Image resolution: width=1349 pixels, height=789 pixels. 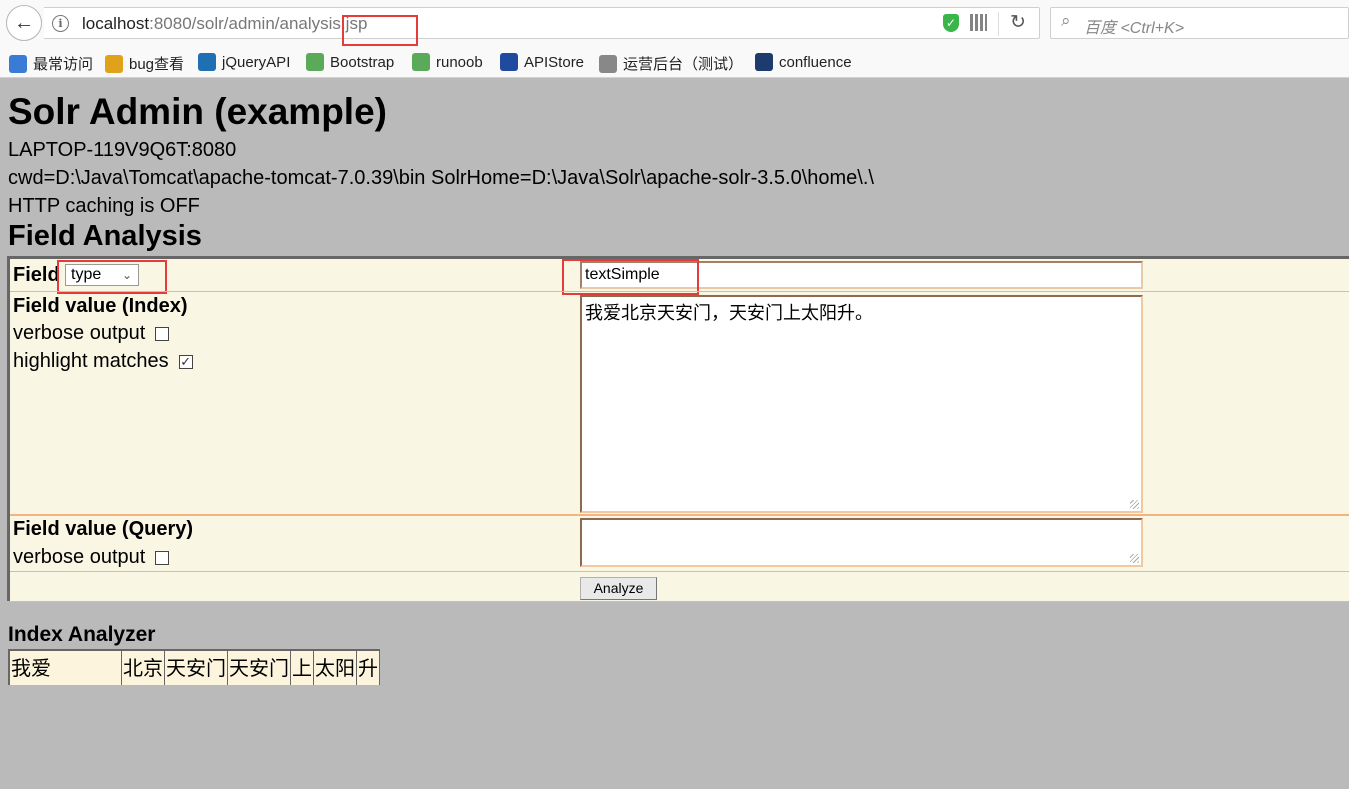 I want to click on most-visited-icon, so click(x=18, y=63).